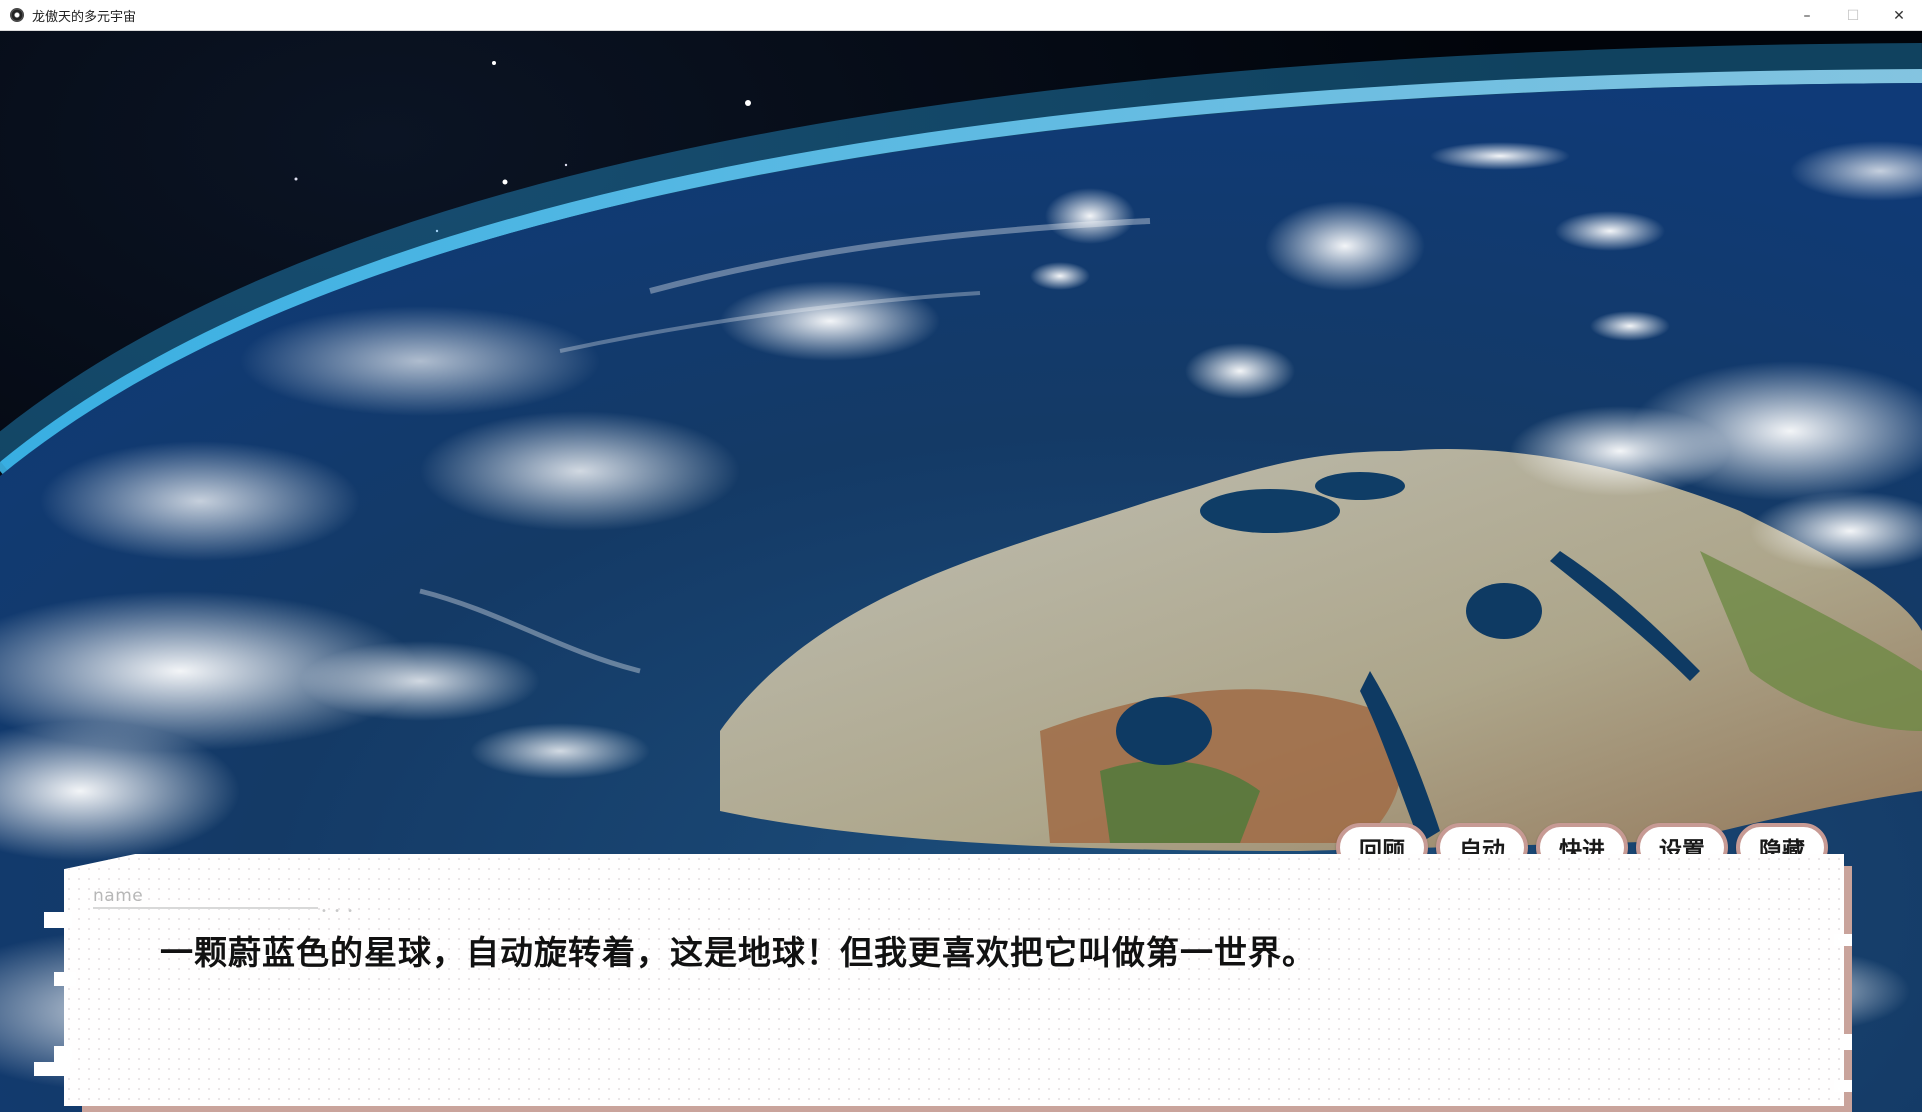 The width and height of the screenshot is (1922, 1112). I want to click on minimize-icon: –, so click(1807, 15).